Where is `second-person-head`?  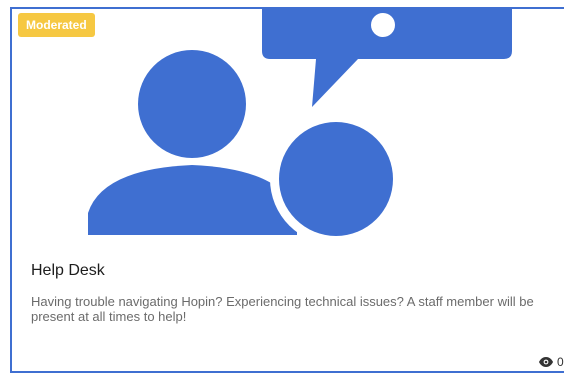
second-person-head is located at coordinates (336, 179).